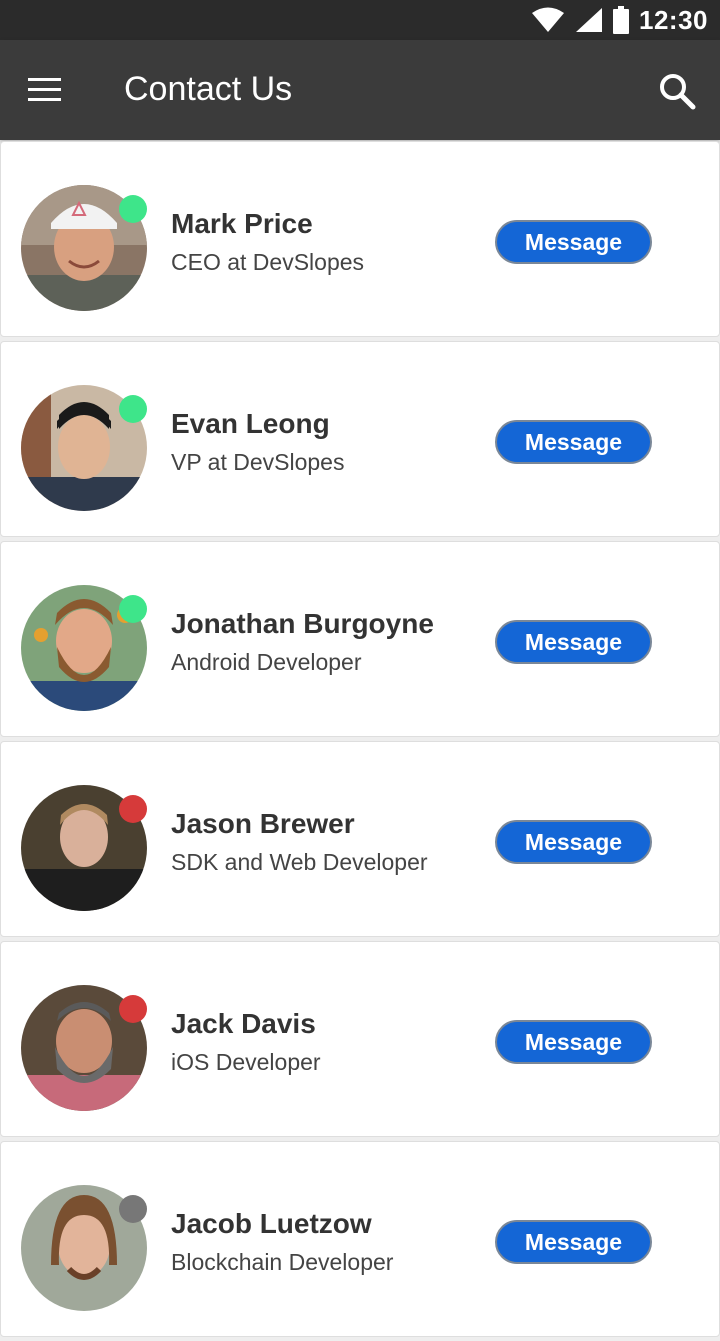 The height and width of the screenshot is (1341, 720). I want to click on contact-name: Mark Price, so click(242, 223).